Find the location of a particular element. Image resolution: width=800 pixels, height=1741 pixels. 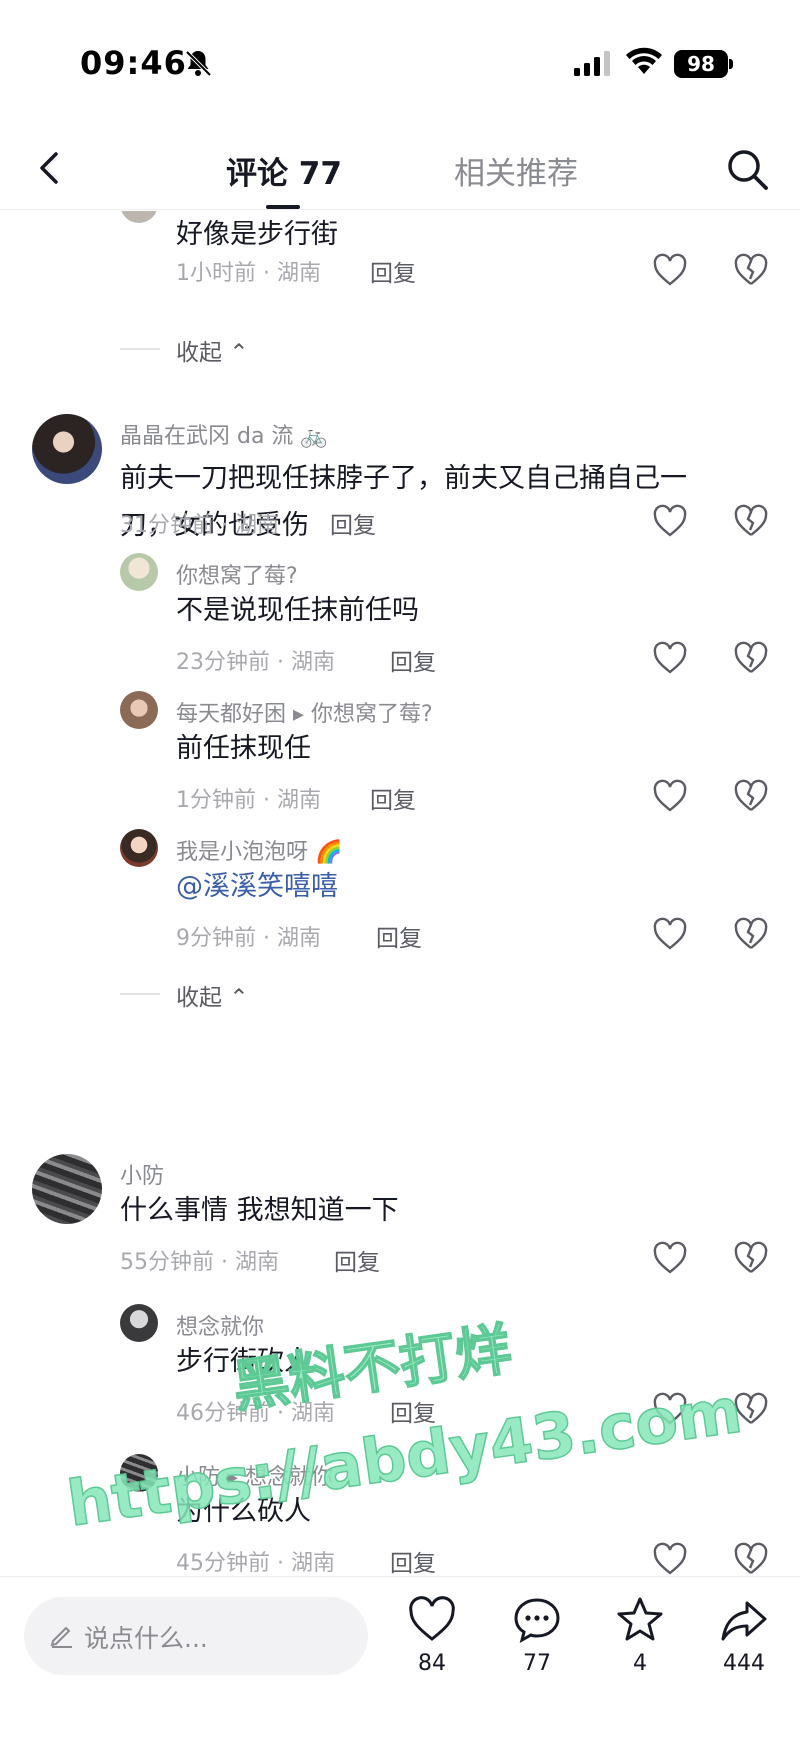

tab-related: 相关推荐 is located at coordinates (516, 170).